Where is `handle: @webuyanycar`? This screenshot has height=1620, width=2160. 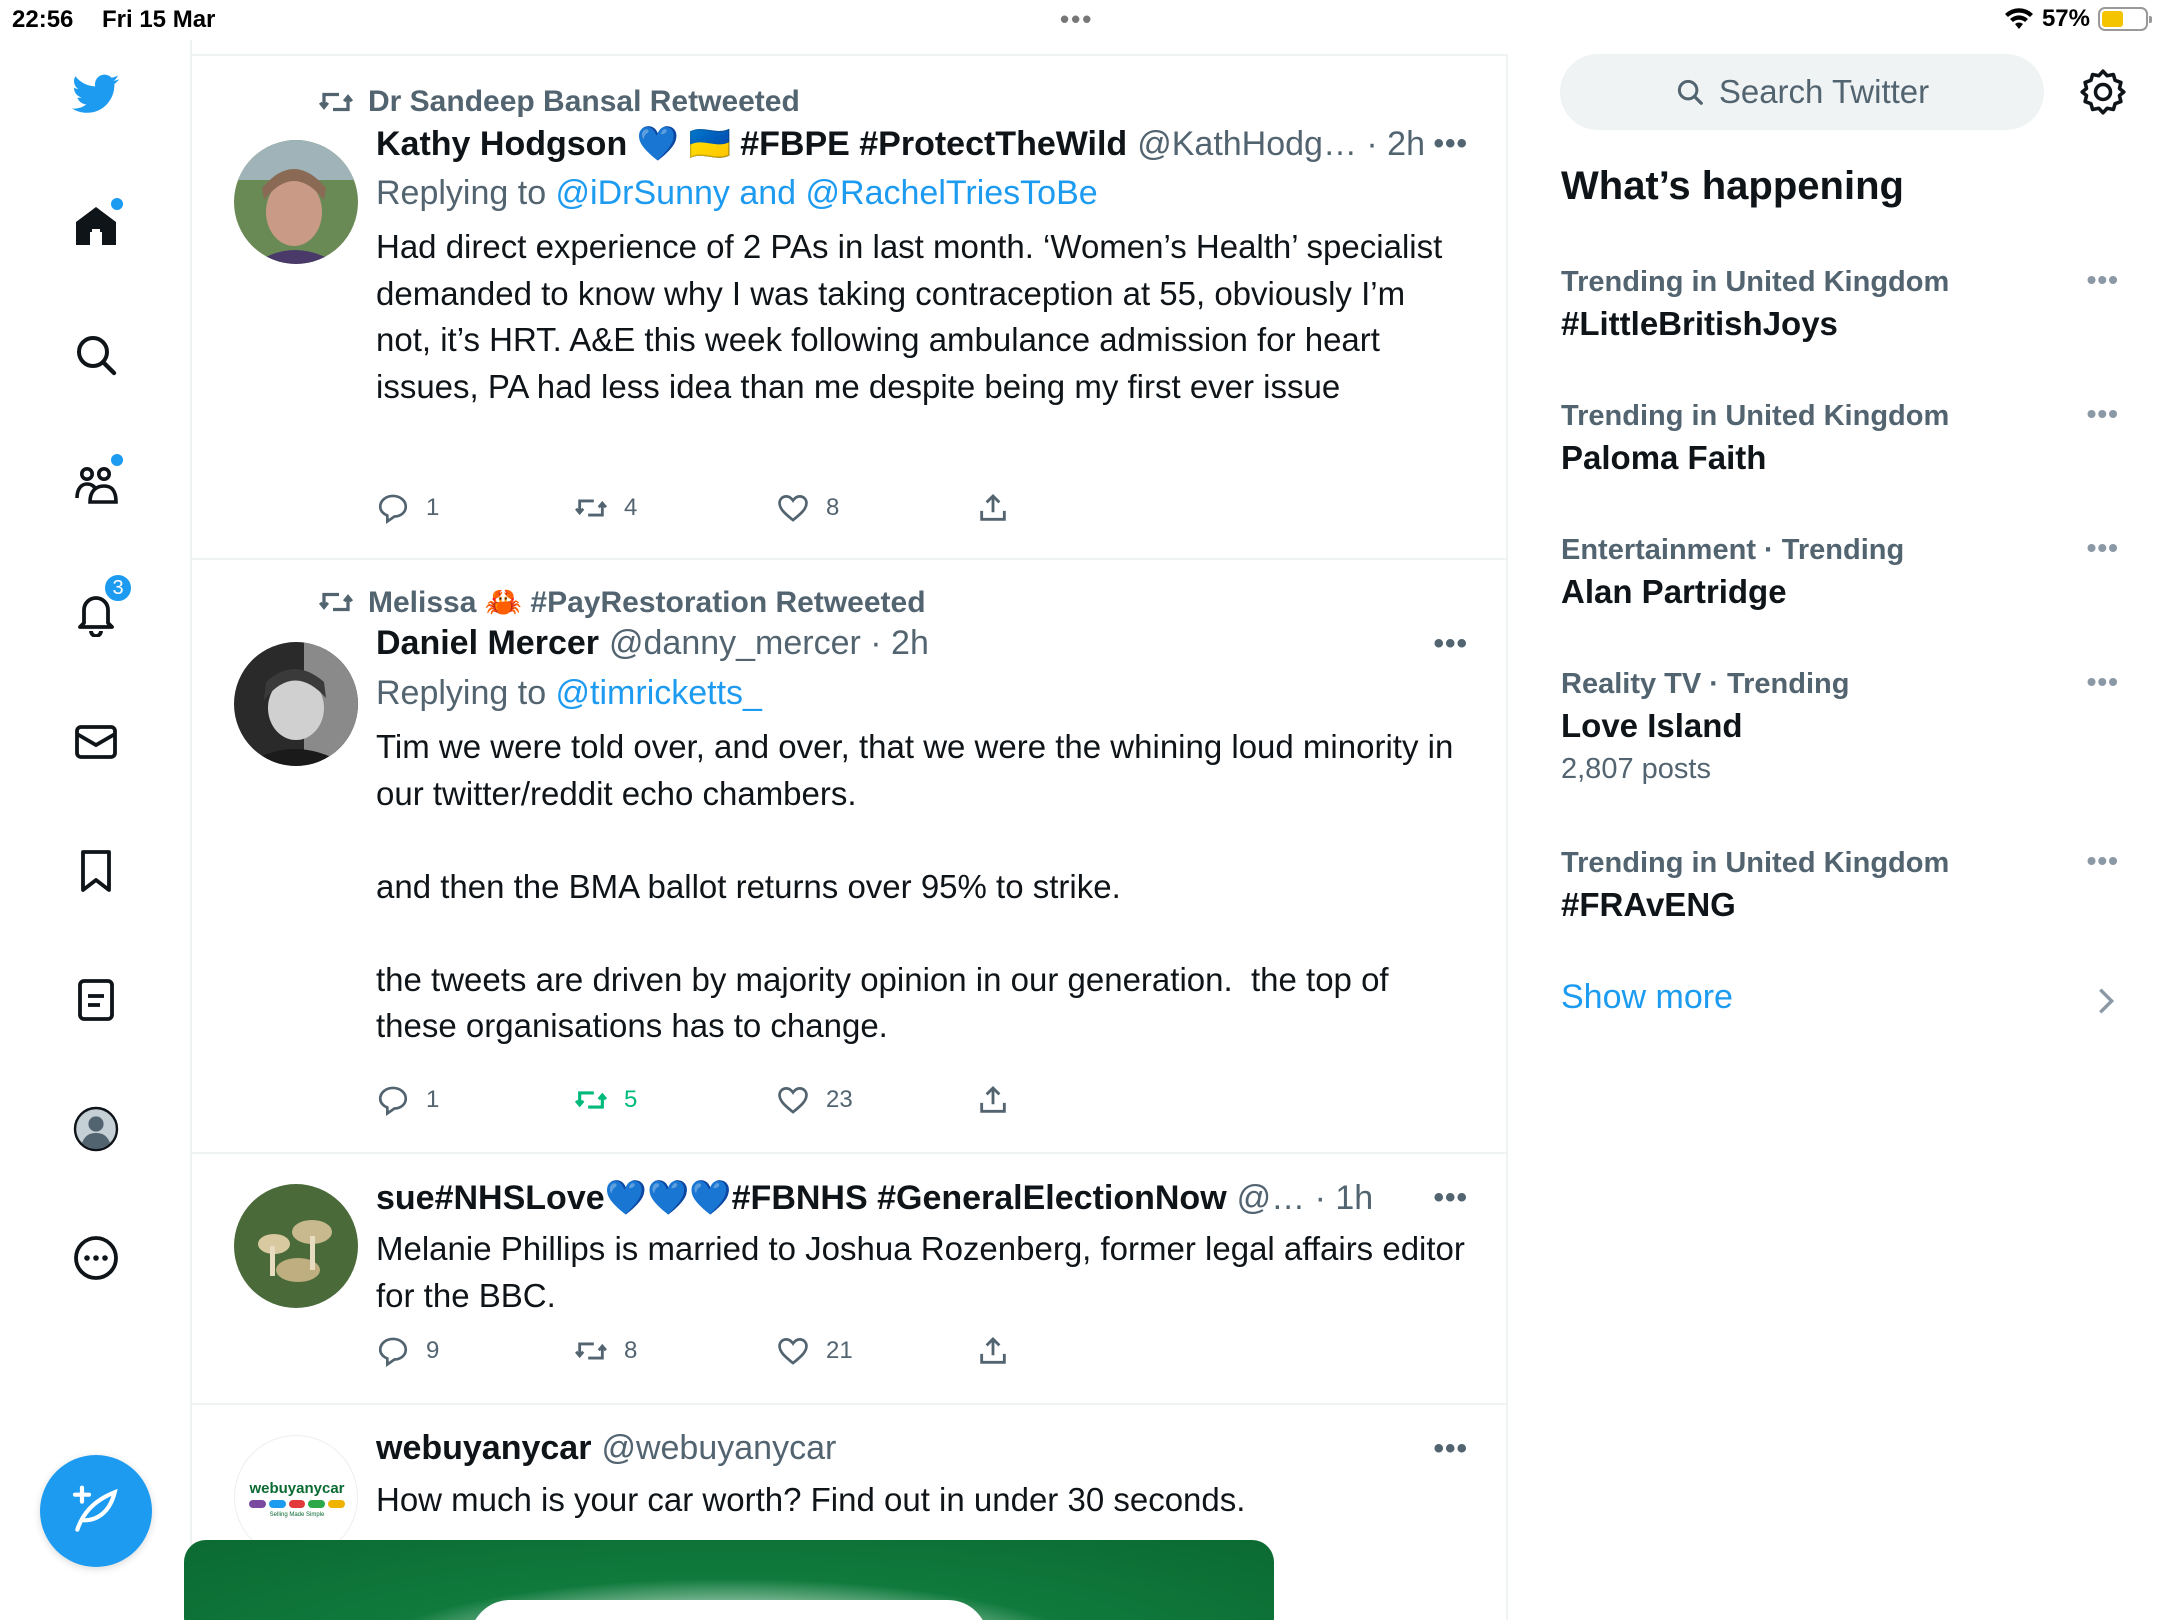 handle: @webuyanycar is located at coordinates (718, 1448).